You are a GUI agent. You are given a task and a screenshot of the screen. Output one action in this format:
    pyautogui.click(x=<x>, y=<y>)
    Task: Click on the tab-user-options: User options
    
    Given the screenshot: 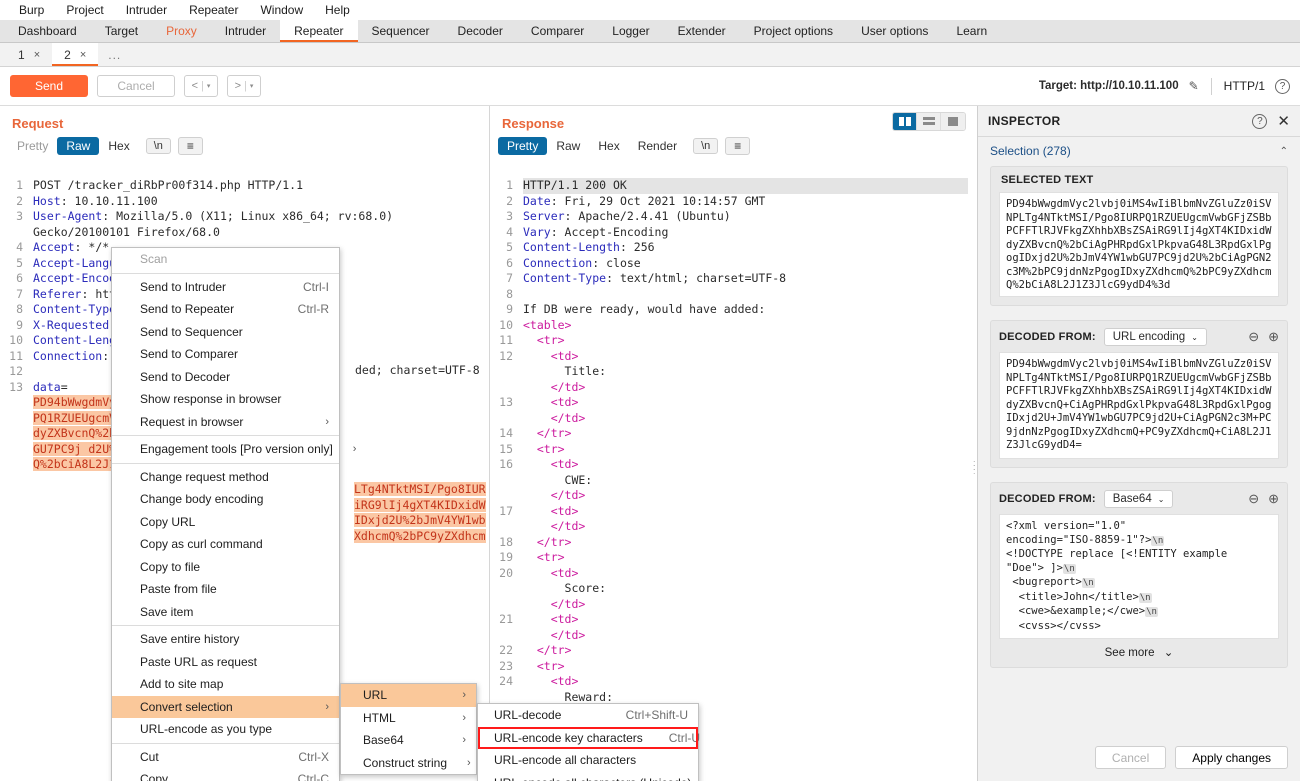 What is the action you would take?
    pyautogui.click(x=894, y=31)
    